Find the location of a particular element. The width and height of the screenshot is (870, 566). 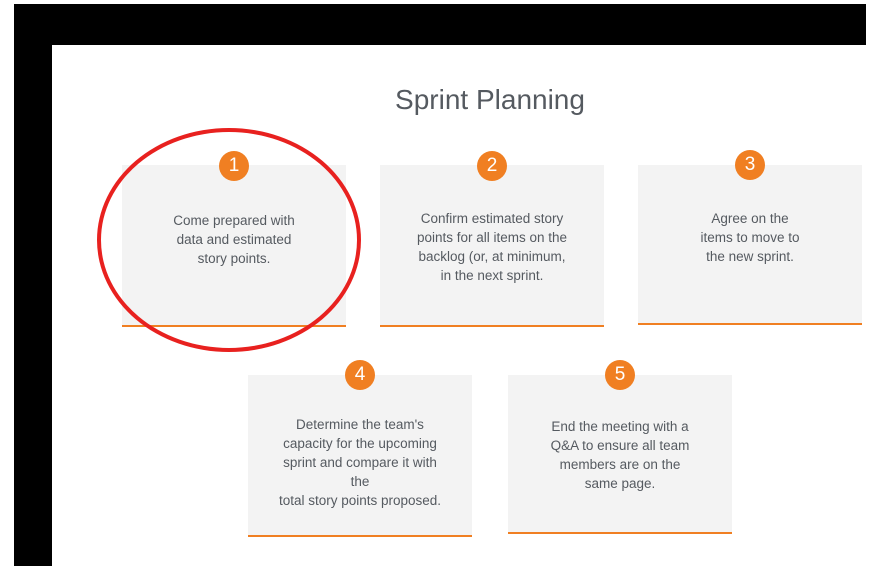

step-number-badge: 4 is located at coordinates (360, 375).